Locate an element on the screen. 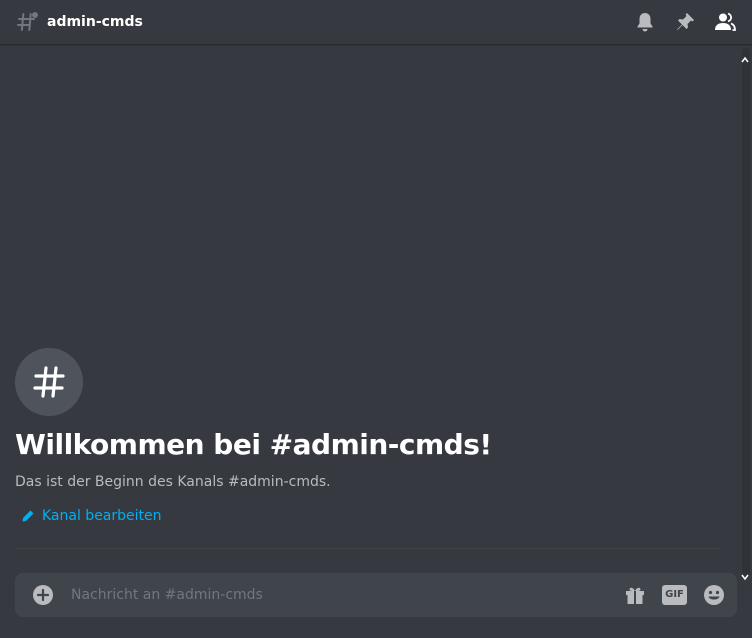 The height and width of the screenshot is (638, 752). channel-header: admin-cmds is located at coordinates (376, 22).